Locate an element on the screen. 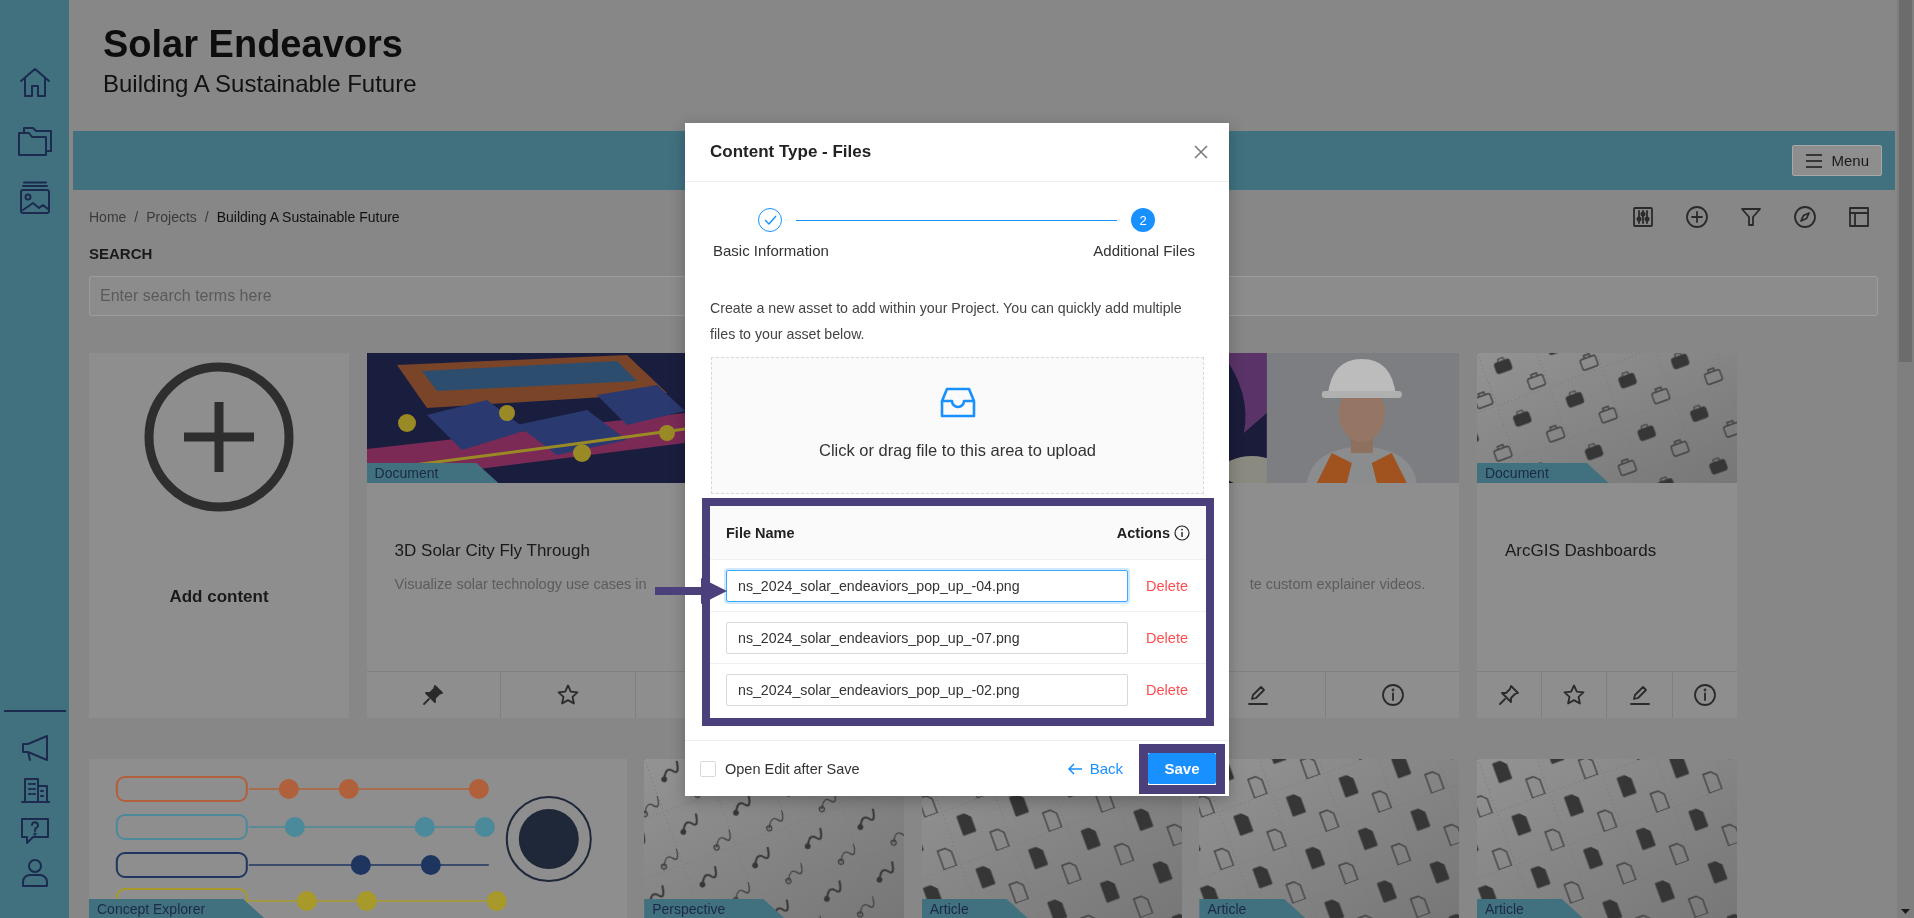 Image resolution: width=1914 pixels, height=918 pixels. dialog-description: Create a new asset to add within your Project. You can quickly add multiple files to your asset below. is located at coordinates (946, 321).